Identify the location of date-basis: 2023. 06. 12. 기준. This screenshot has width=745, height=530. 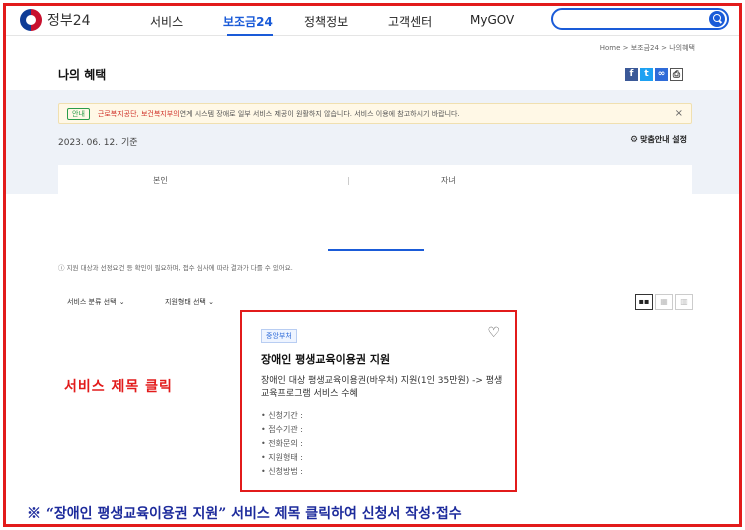
(98, 143).